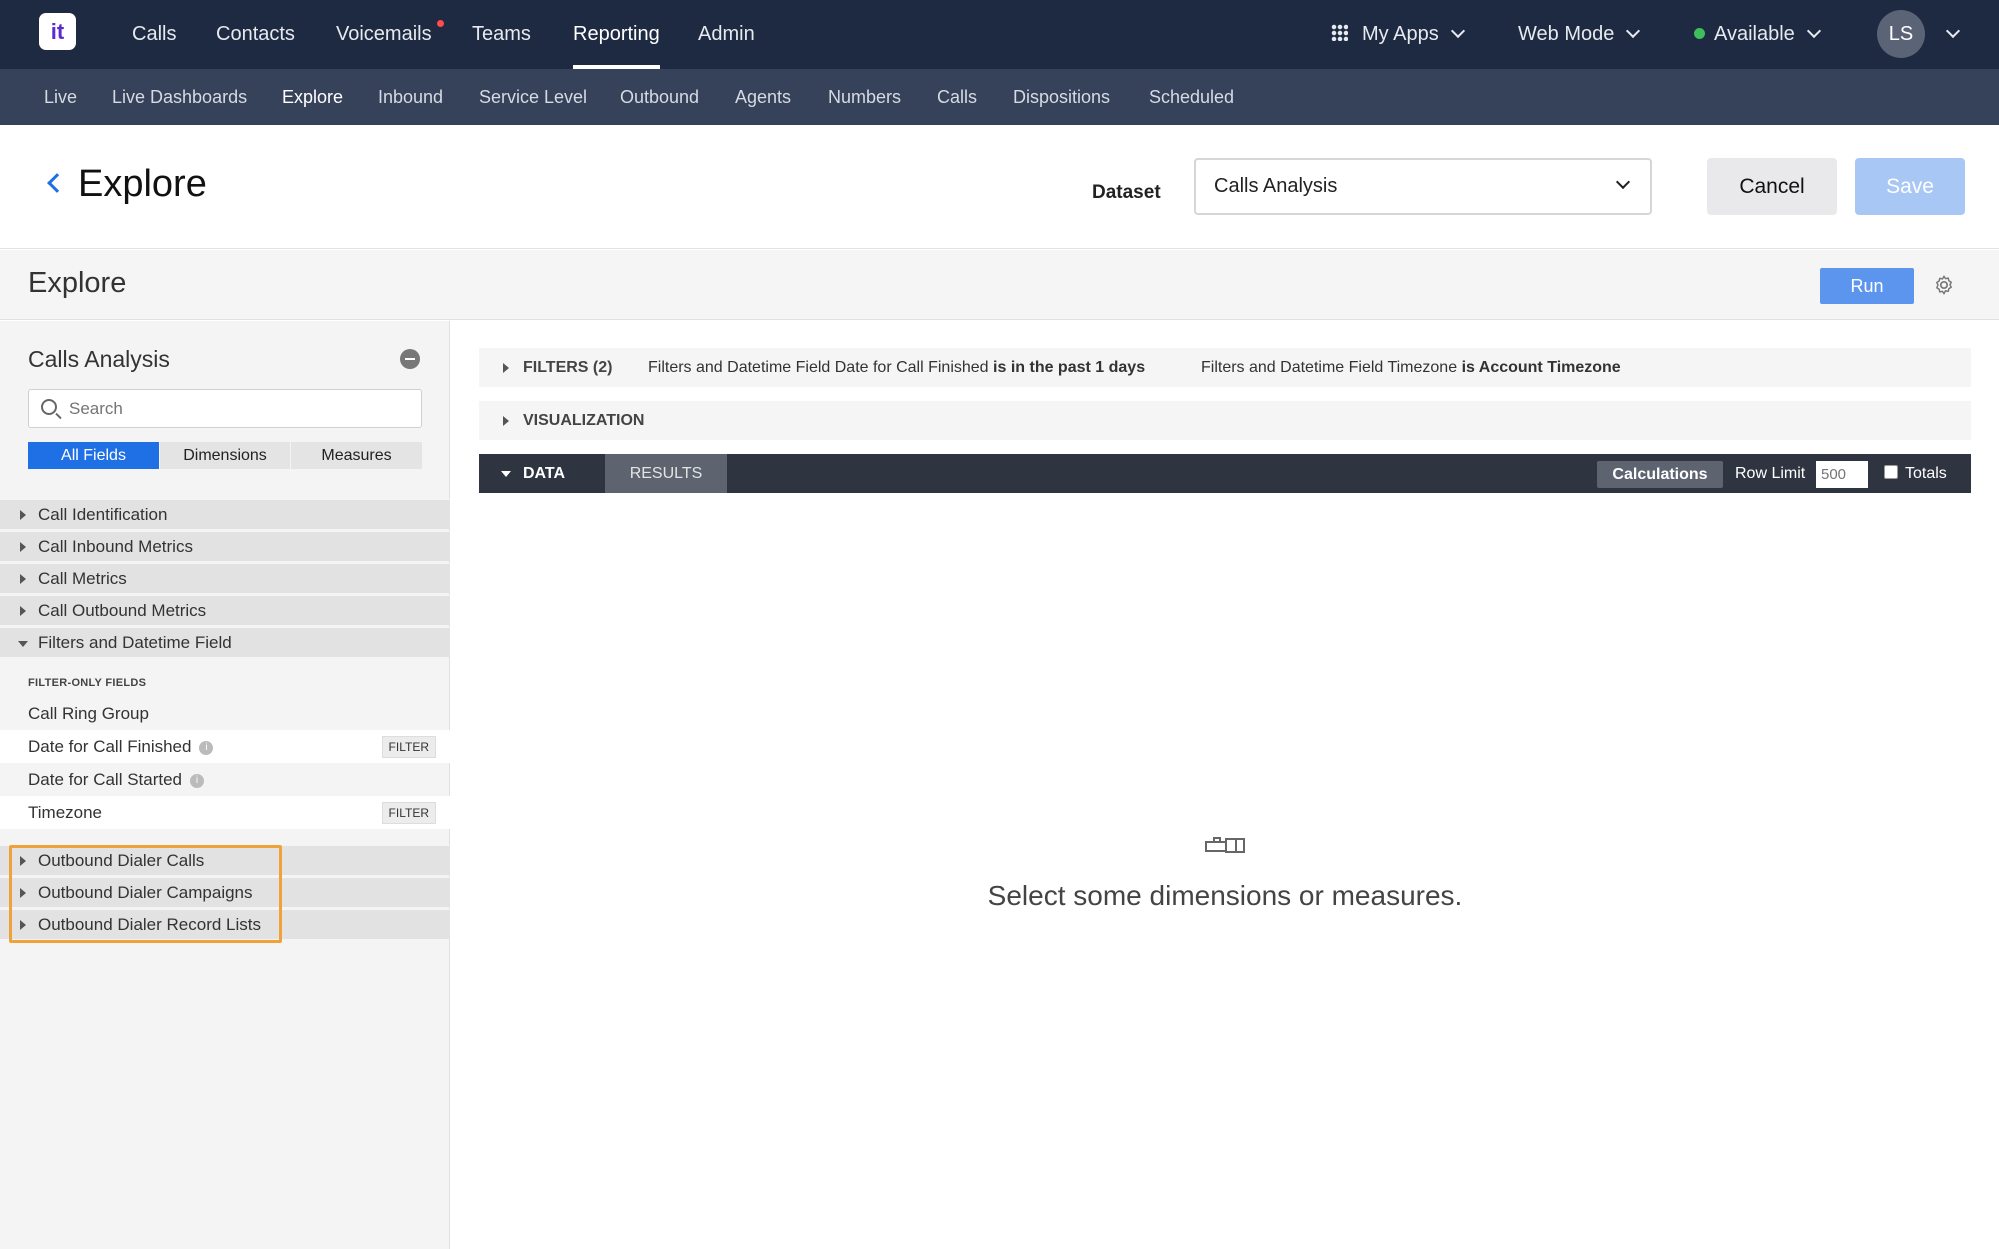 The height and width of the screenshot is (1249, 1999). Describe the element at coordinates (501, 34) in the screenshot. I see `nav-teams: Teams` at that location.